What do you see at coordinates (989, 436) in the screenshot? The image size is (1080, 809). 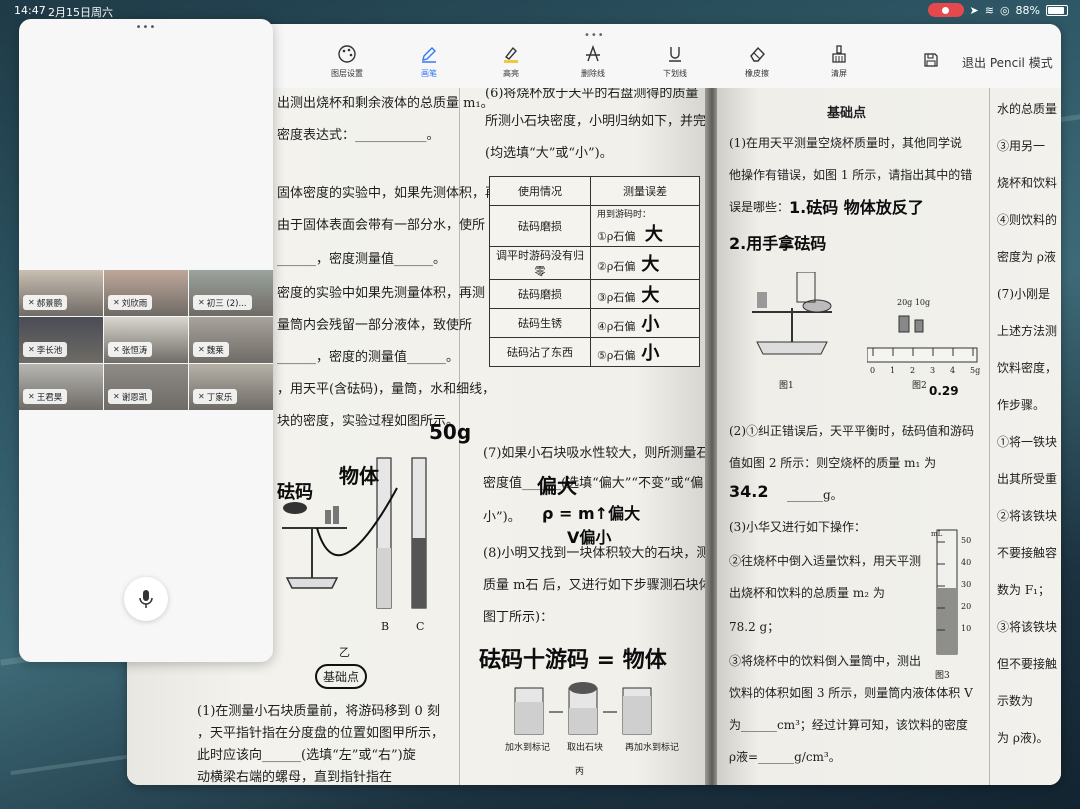 I see `column-divider` at bounding box center [989, 436].